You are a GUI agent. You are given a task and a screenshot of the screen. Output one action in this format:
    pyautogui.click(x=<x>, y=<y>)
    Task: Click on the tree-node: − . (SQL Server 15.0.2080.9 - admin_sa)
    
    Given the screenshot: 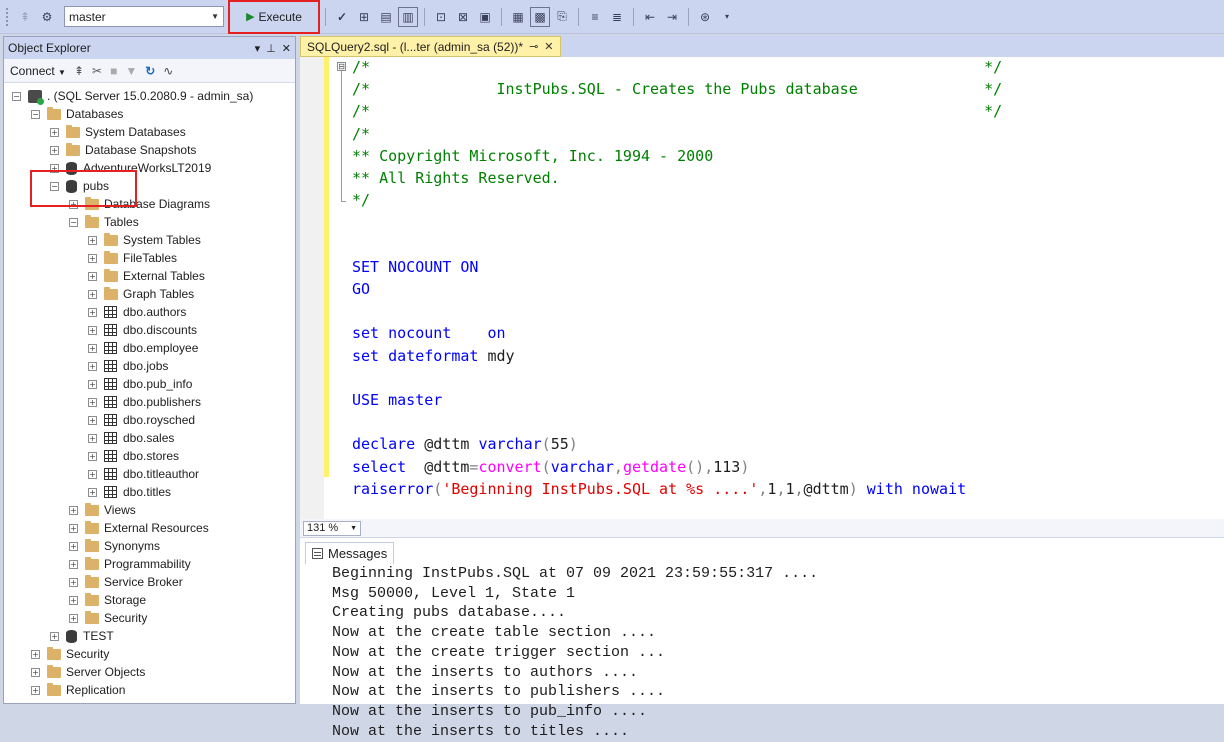 What is the action you would take?
    pyautogui.click(x=132, y=96)
    